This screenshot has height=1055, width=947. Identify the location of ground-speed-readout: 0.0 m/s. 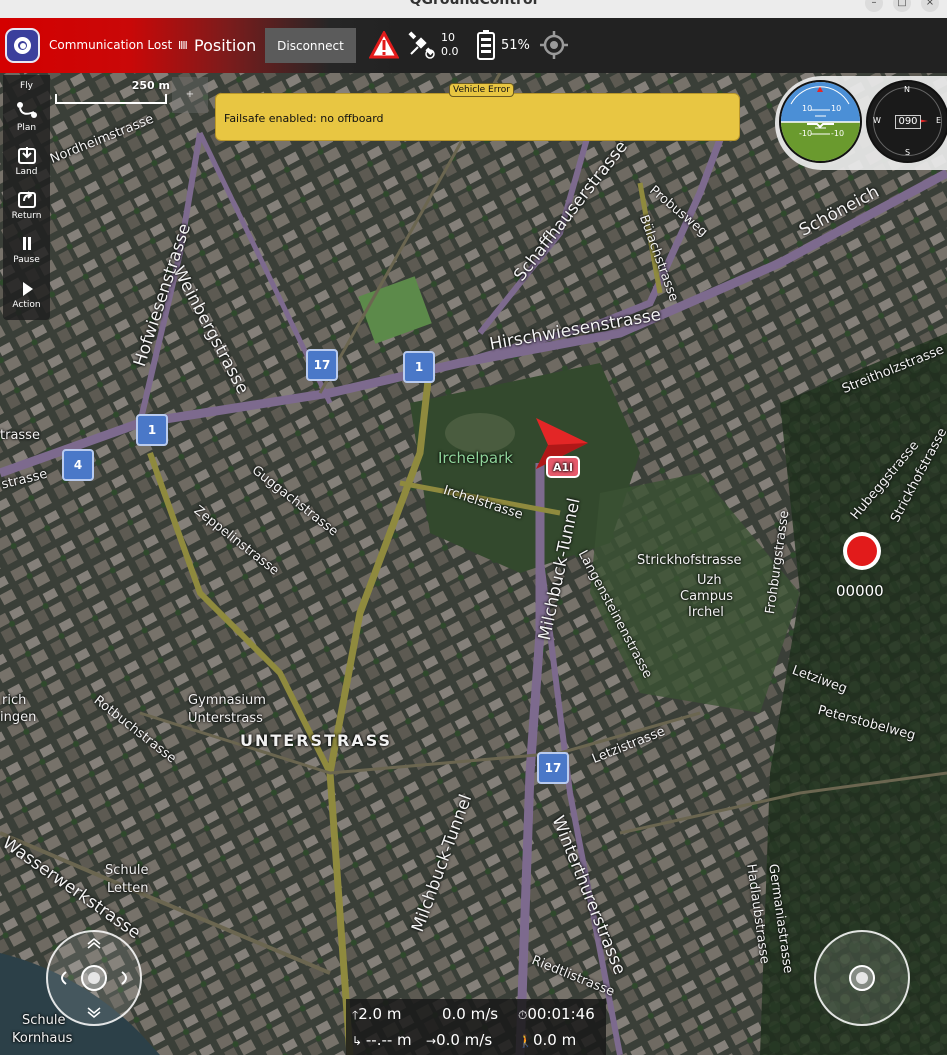
(470, 1014).